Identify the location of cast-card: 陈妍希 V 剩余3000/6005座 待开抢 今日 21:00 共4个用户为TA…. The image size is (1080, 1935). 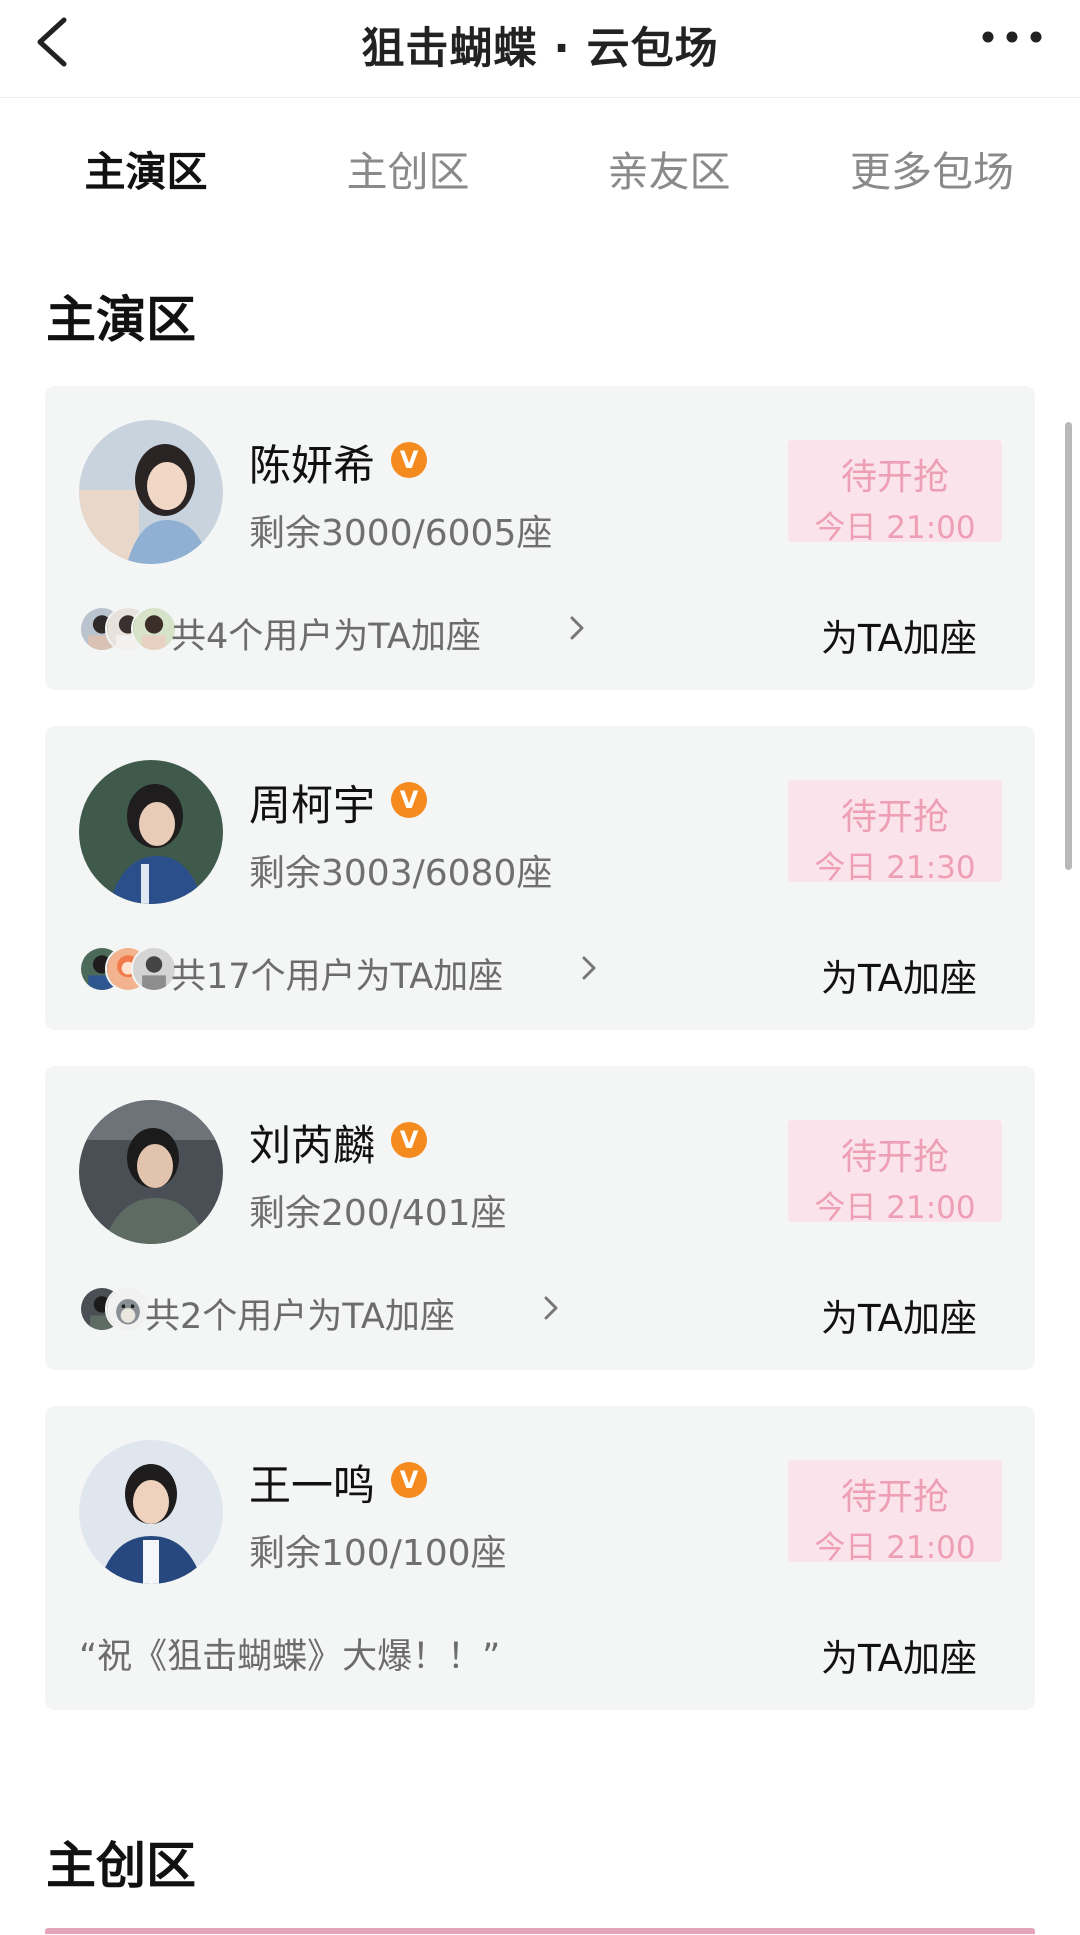
(540, 538).